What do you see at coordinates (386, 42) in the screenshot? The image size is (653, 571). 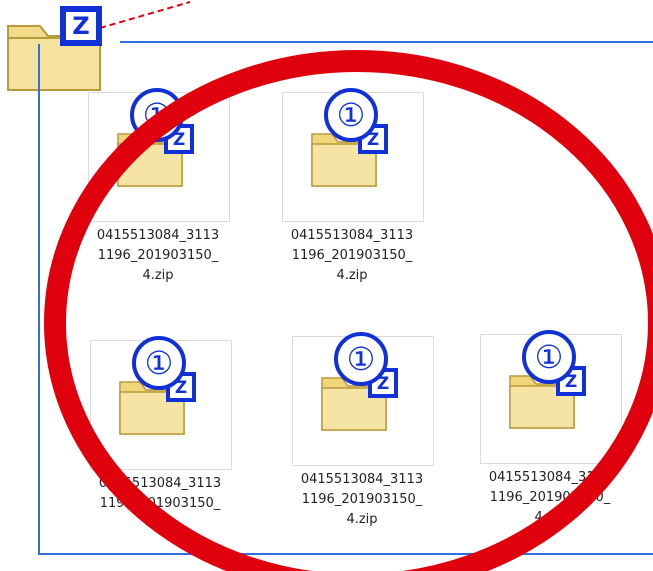 I see `panel-top-border` at bounding box center [386, 42].